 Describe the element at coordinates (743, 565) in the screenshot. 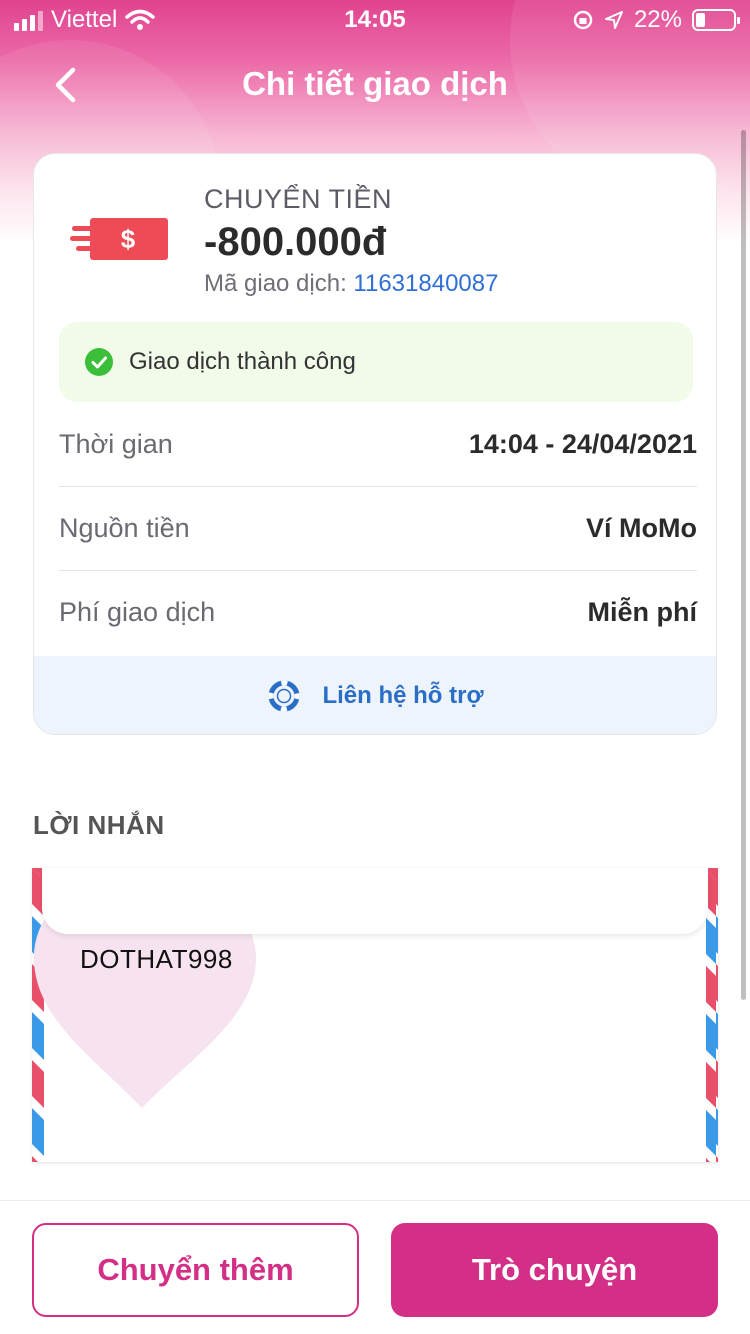

I see `scrollbar` at that location.